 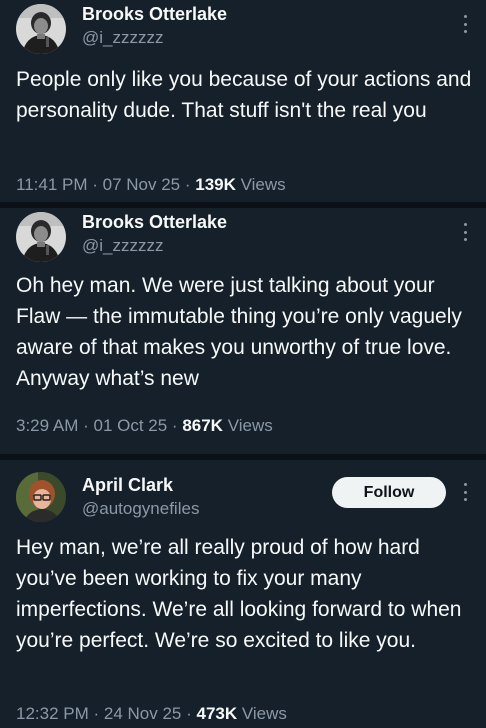 What do you see at coordinates (389, 492) in the screenshot?
I see `follow-button: Follow` at bounding box center [389, 492].